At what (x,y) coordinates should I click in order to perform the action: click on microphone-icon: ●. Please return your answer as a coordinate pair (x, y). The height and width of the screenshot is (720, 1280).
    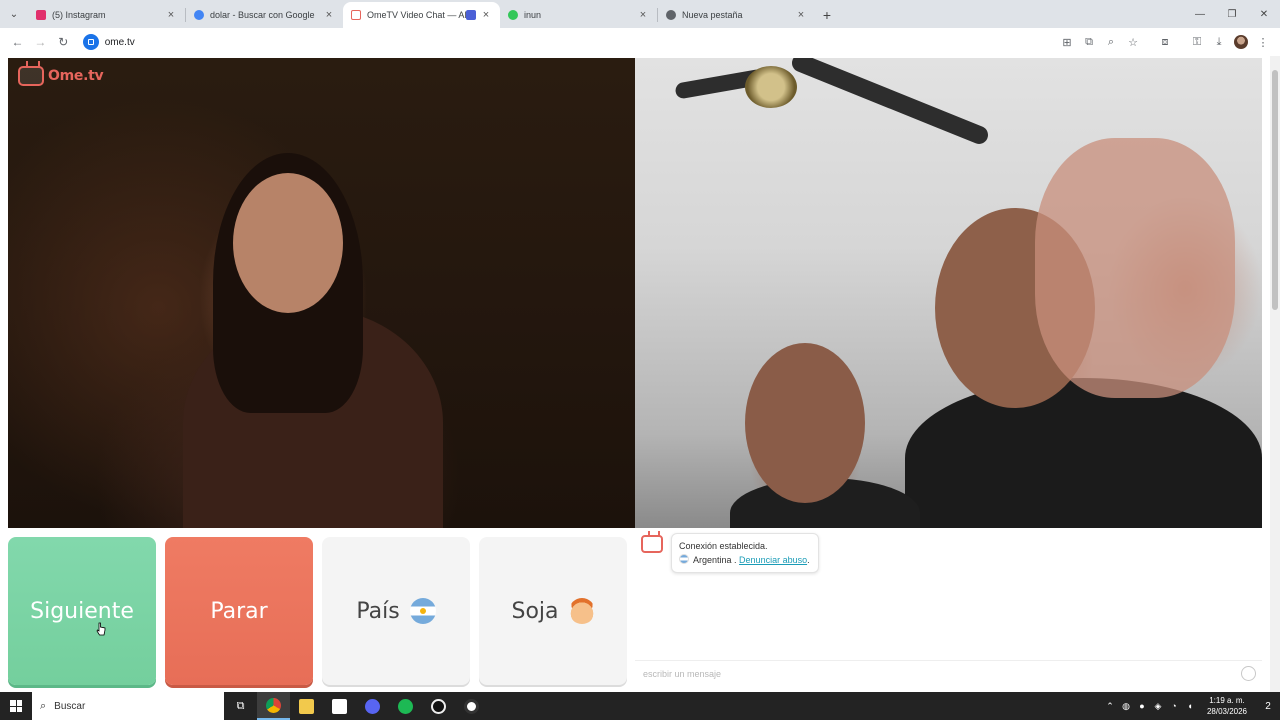
    Looking at the image, I should click on (1142, 706).